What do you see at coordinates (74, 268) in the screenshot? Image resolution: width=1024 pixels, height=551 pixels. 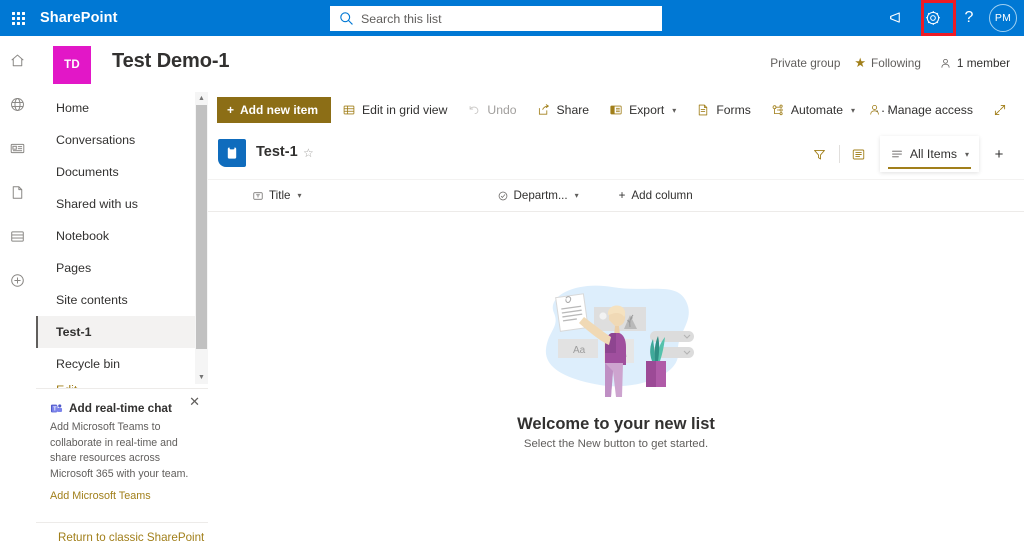 I see `sidebar-item-label: Pages` at bounding box center [74, 268].